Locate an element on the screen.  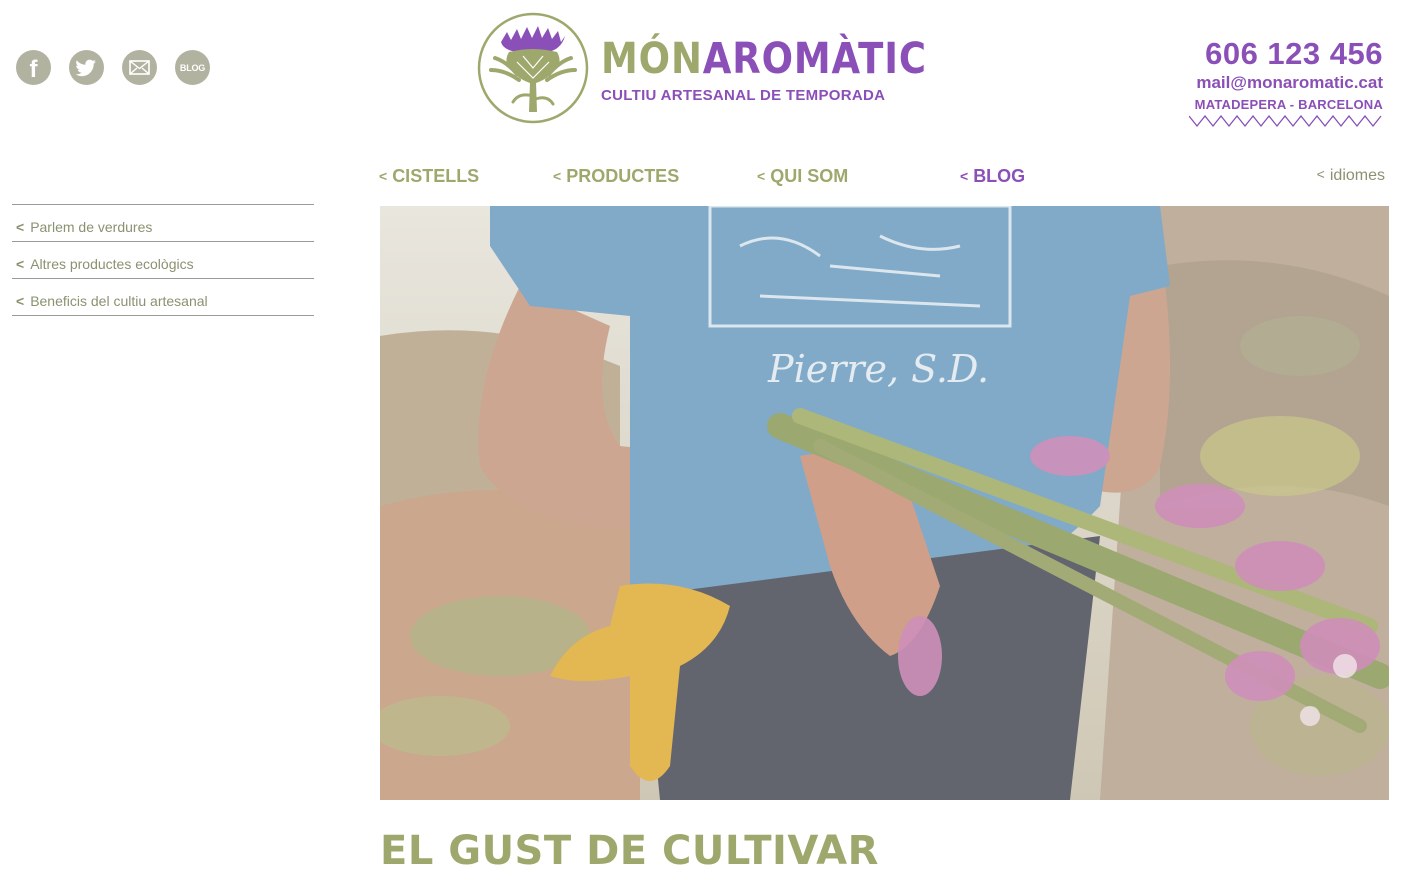
social-links: f BLOG is located at coordinates (113, 67).